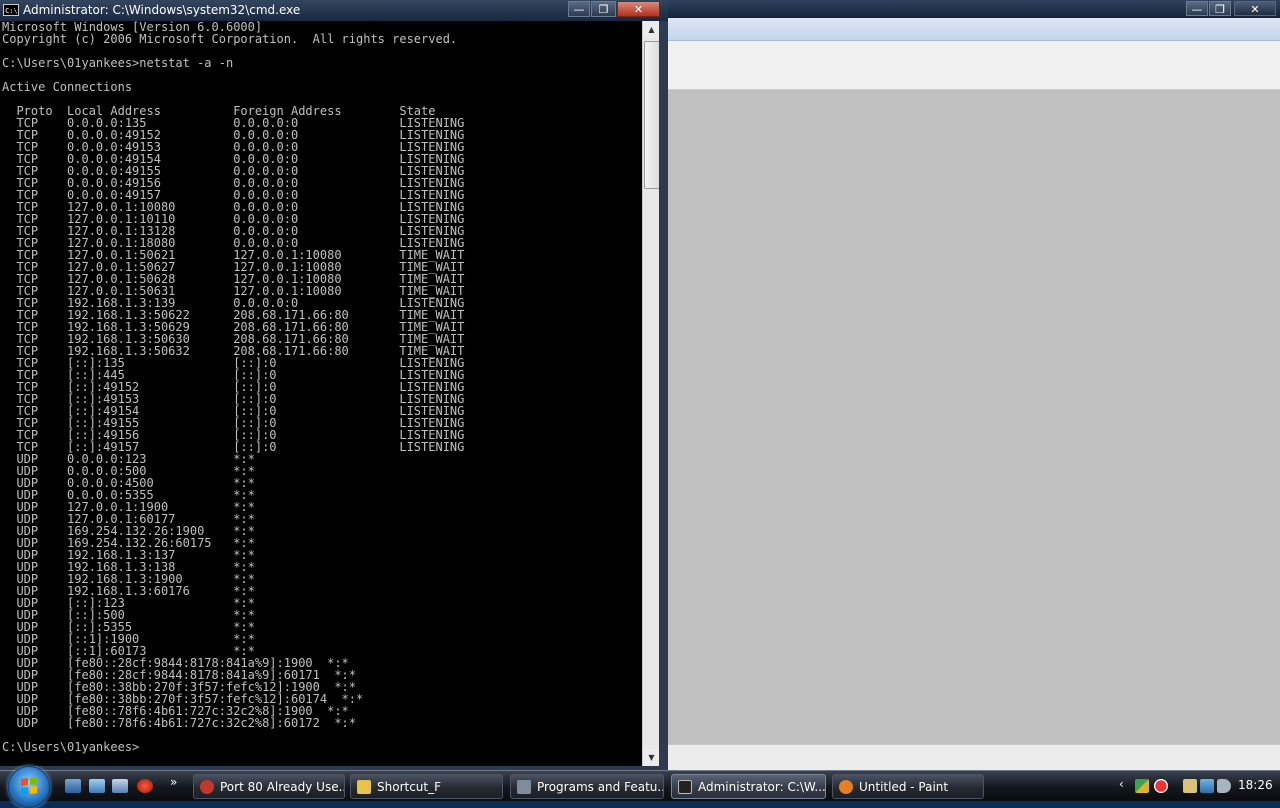 The image size is (1280, 808). What do you see at coordinates (118, 63) in the screenshot?
I see `console-line: C:\Users\01yankees>netstat -a -n` at bounding box center [118, 63].